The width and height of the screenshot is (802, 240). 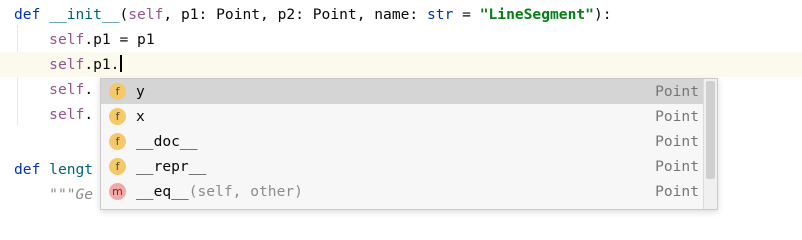 I want to click on item-label: __doc__, so click(x=167, y=141).